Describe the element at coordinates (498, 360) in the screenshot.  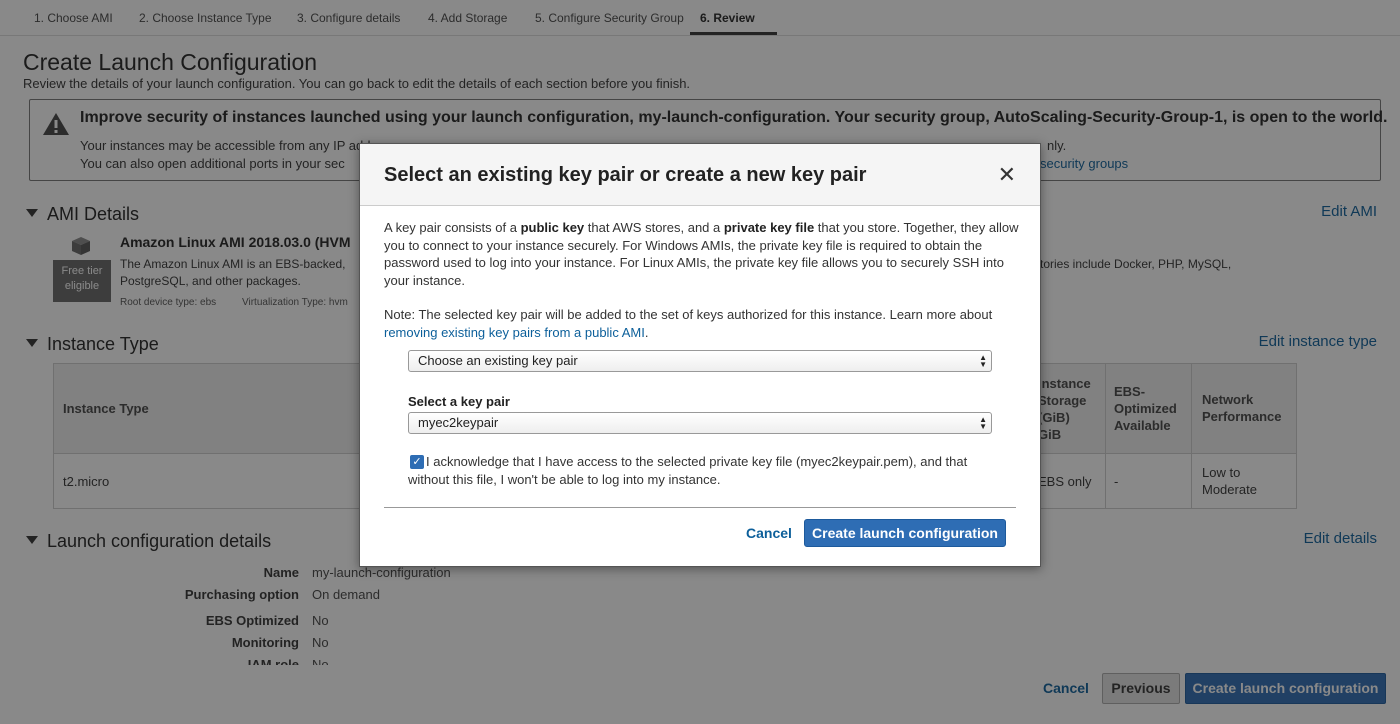
I see `select-value: Choose an existing key pair` at that location.